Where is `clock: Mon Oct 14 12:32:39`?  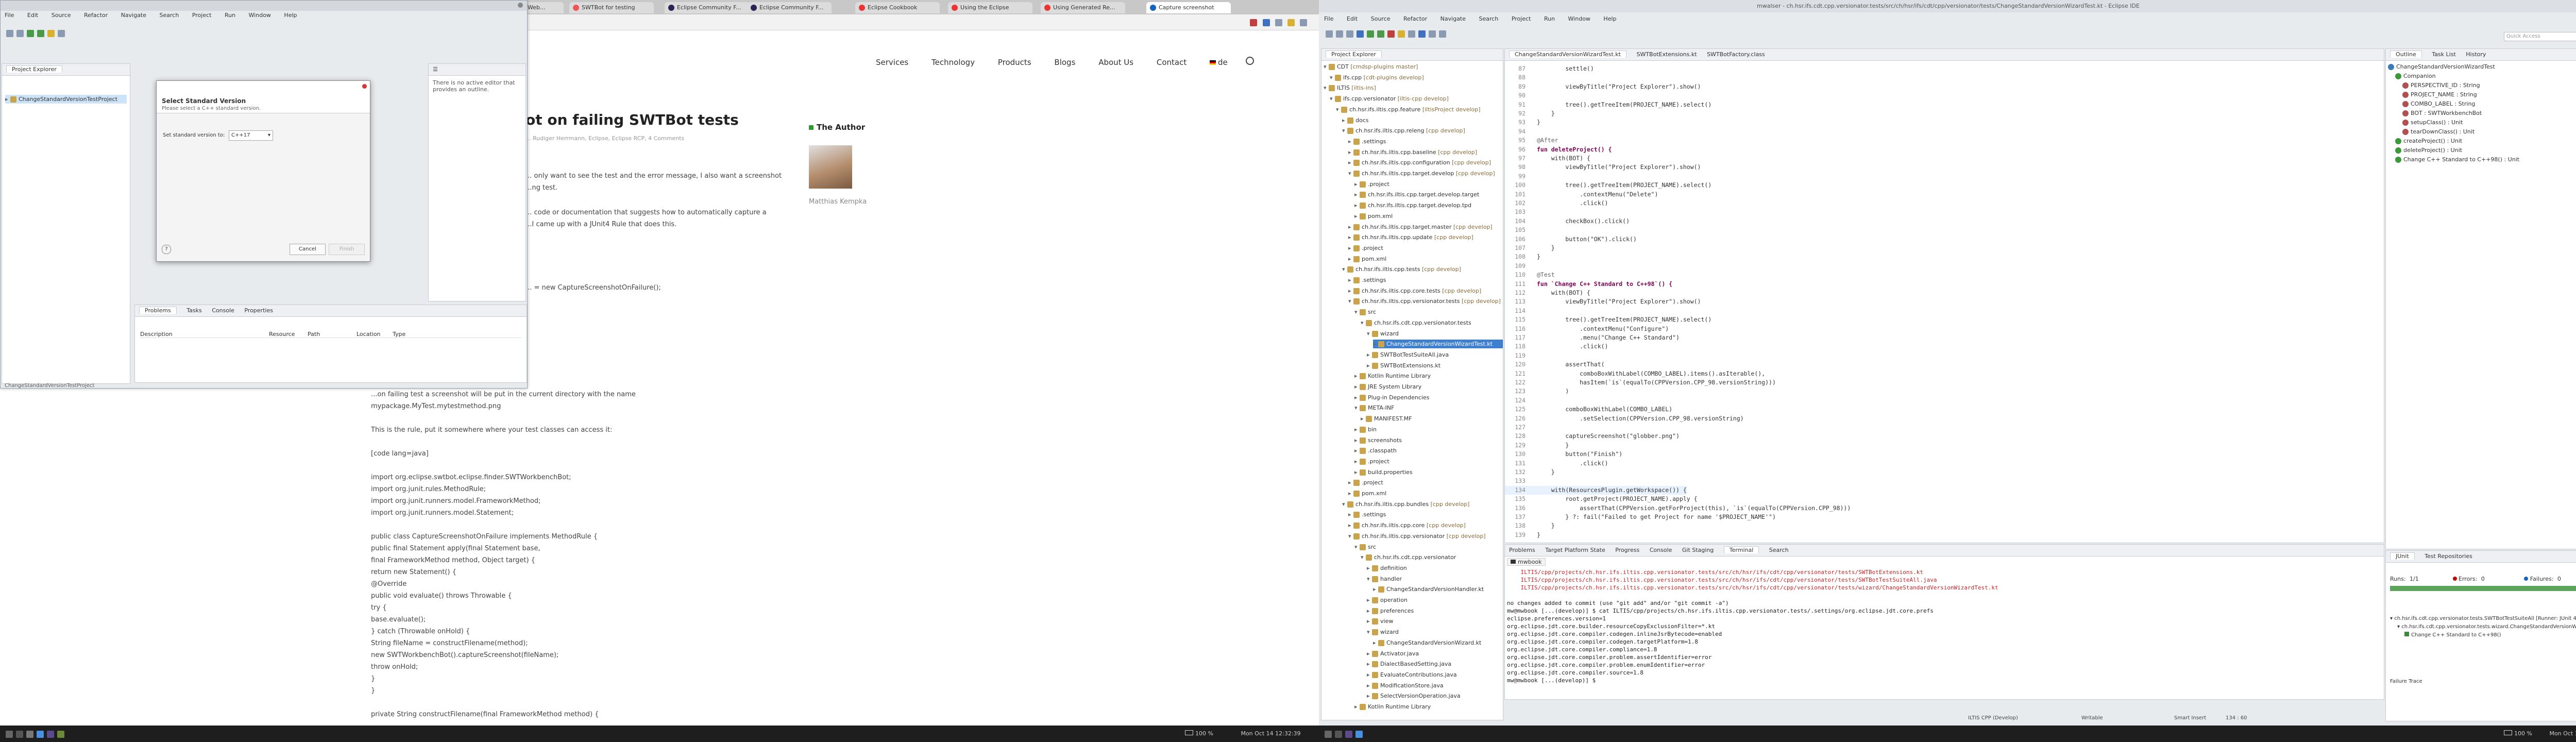 clock: Mon Oct 14 12:32:39 is located at coordinates (1271, 733).